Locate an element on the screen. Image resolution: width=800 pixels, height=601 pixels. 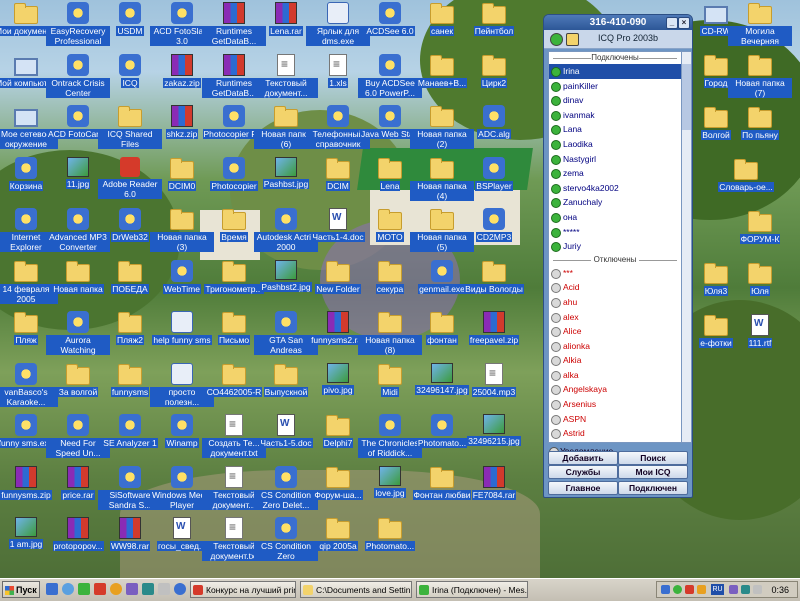
close-icon: × is located at coordinates (684, 23).